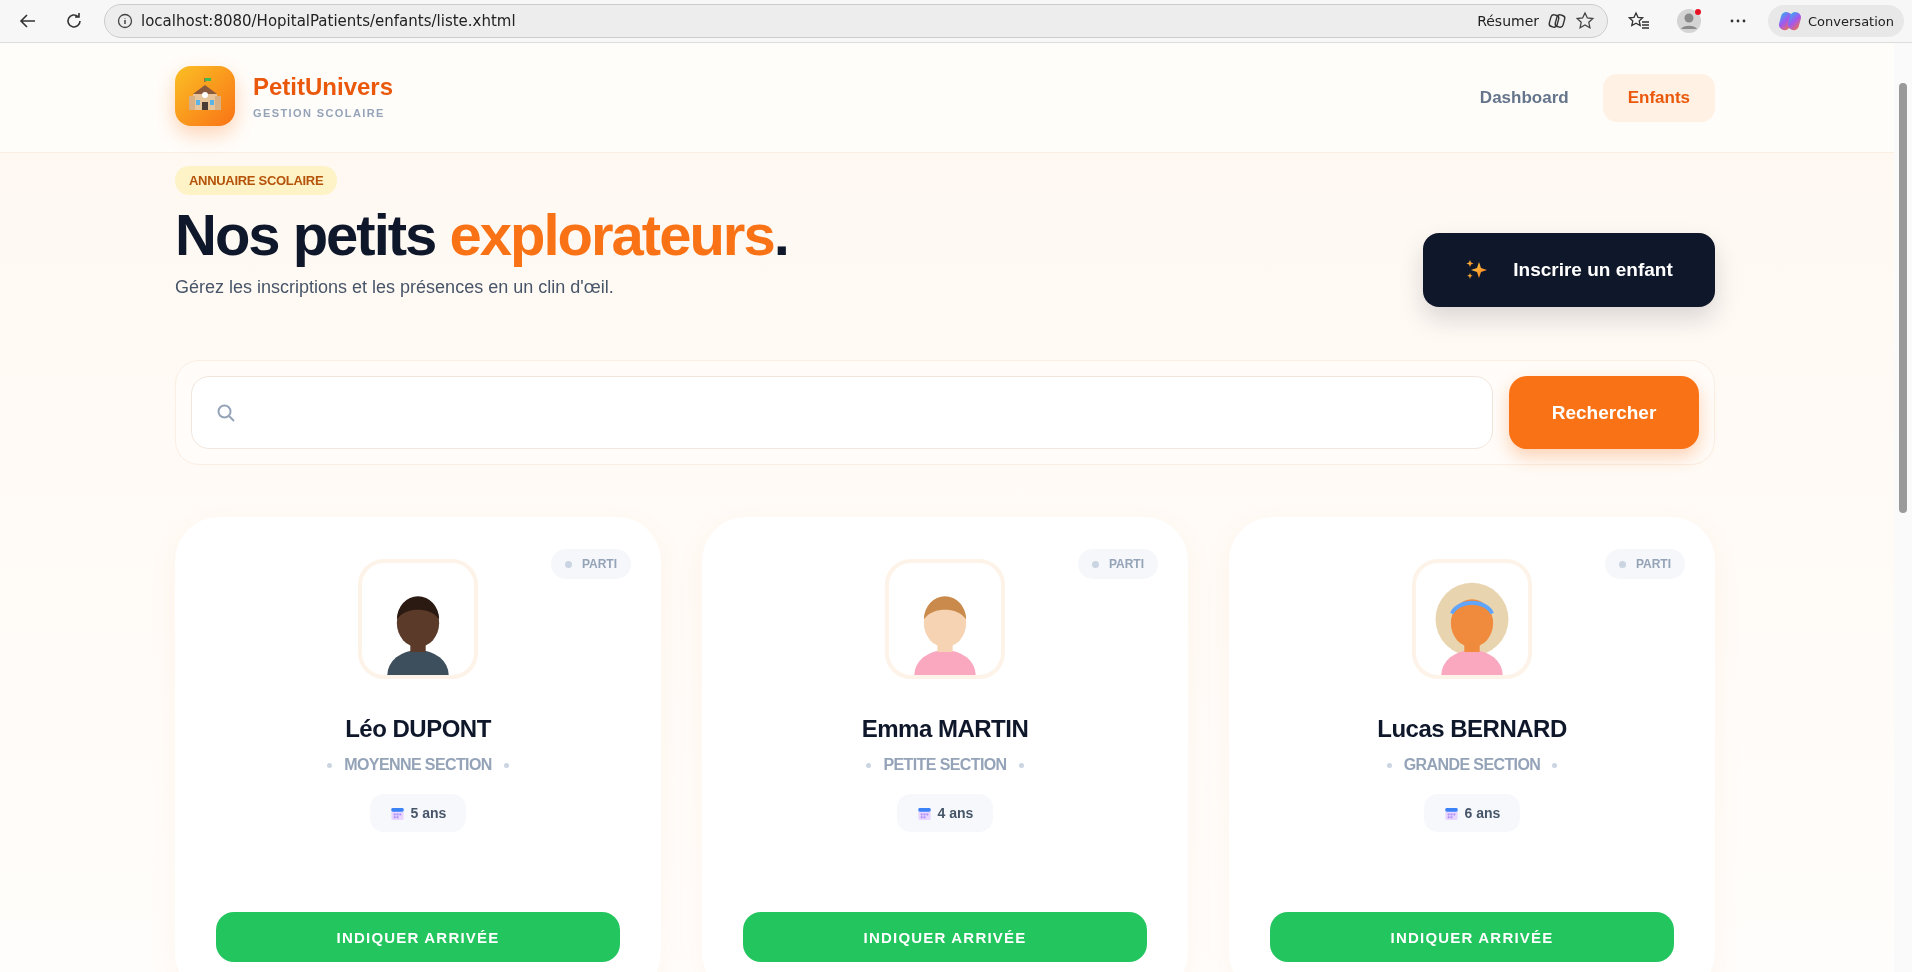 Image resolution: width=1912 pixels, height=972 pixels. Describe the element at coordinates (1658, 97) in the screenshot. I see `nav-link: Enfants` at that location.